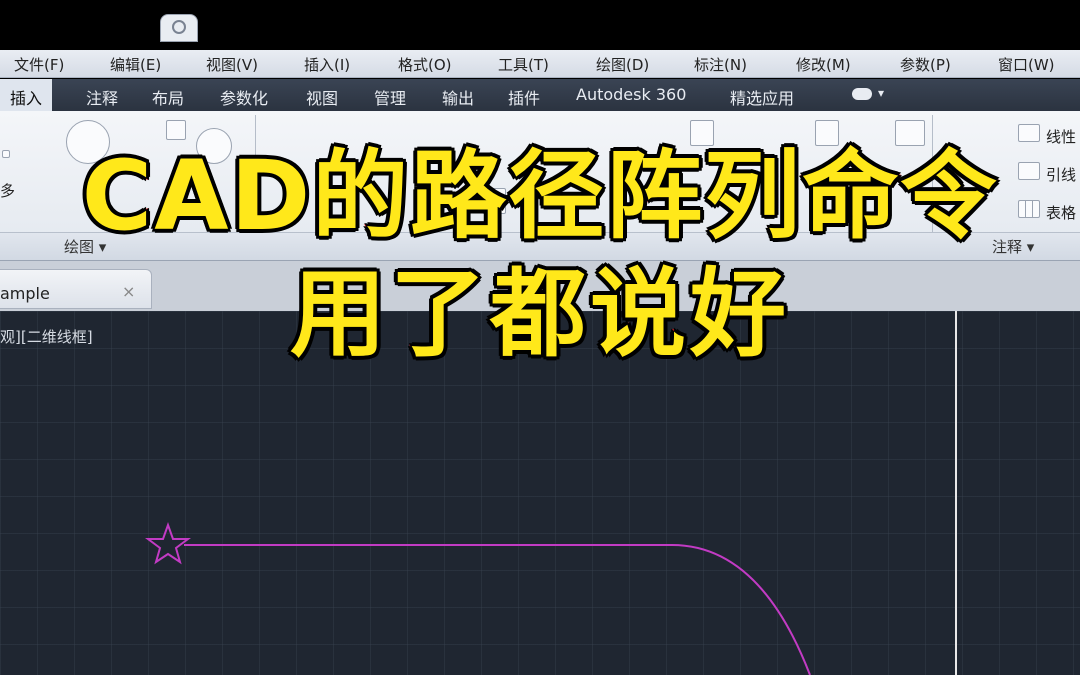 This screenshot has width=1080, height=675. Describe the element at coordinates (168, 97) in the screenshot. I see `tab-layout: 布局` at that location.